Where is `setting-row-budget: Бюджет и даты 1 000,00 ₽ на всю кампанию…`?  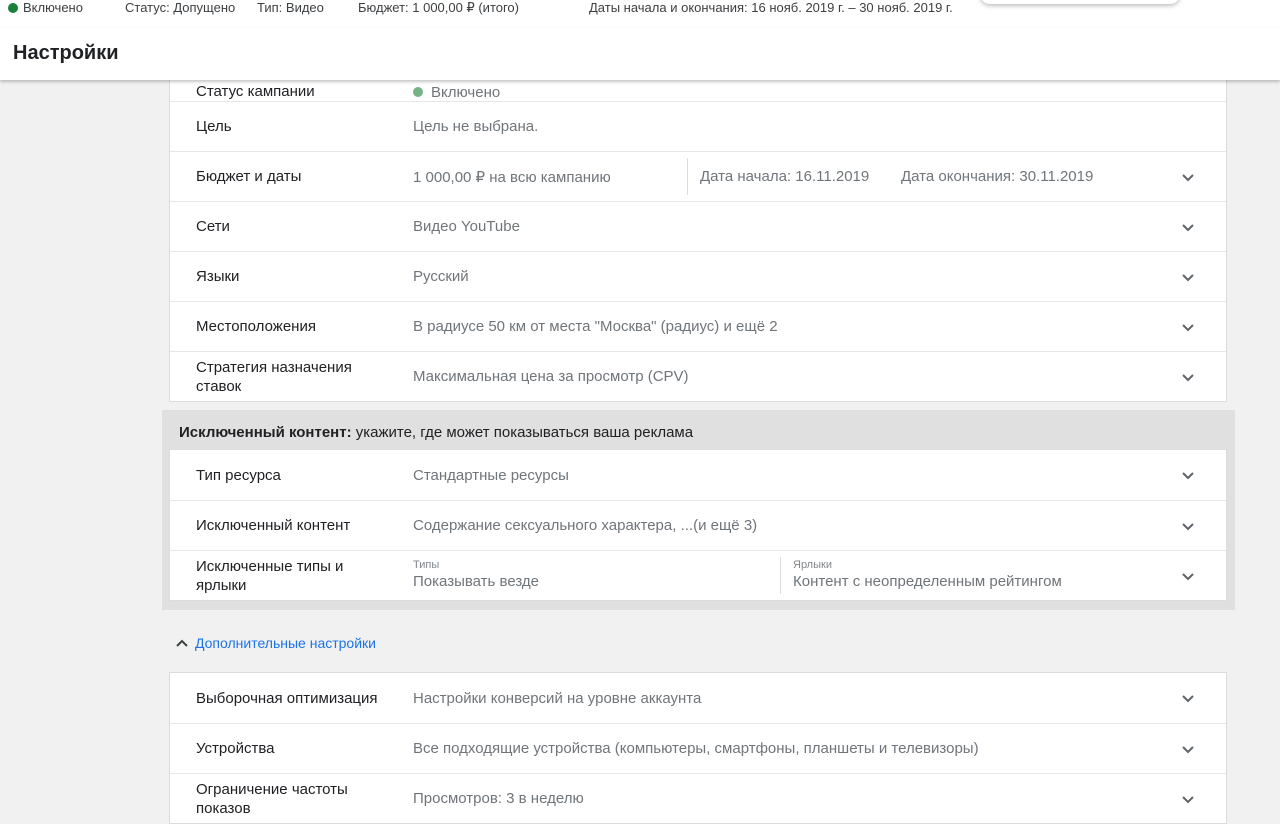 setting-row-budget: Бюджет и даты 1 000,00 ₽ на всю кампанию… is located at coordinates (698, 176).